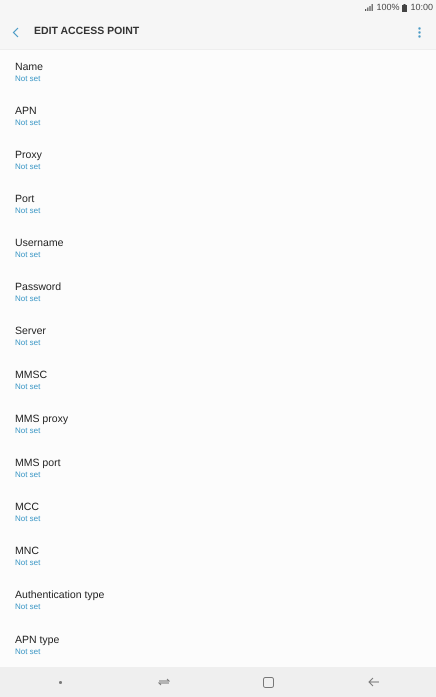  I want to click on setting-label: Name, so click(29, 67).